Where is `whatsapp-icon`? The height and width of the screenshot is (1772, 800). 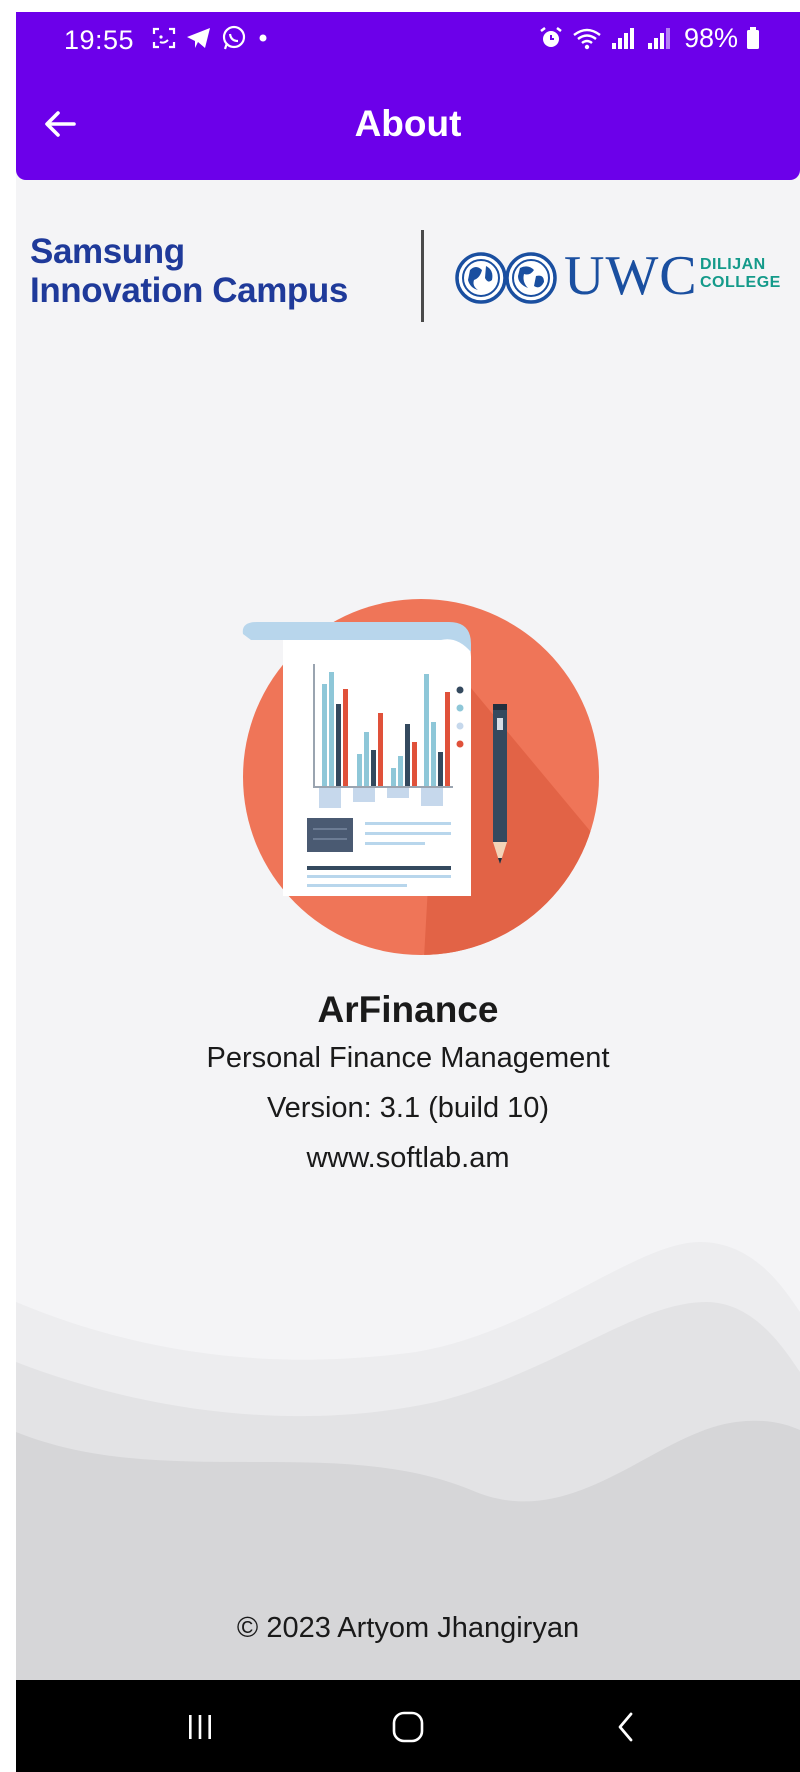
whatsapp-icon is located at coordinates (234, 37).